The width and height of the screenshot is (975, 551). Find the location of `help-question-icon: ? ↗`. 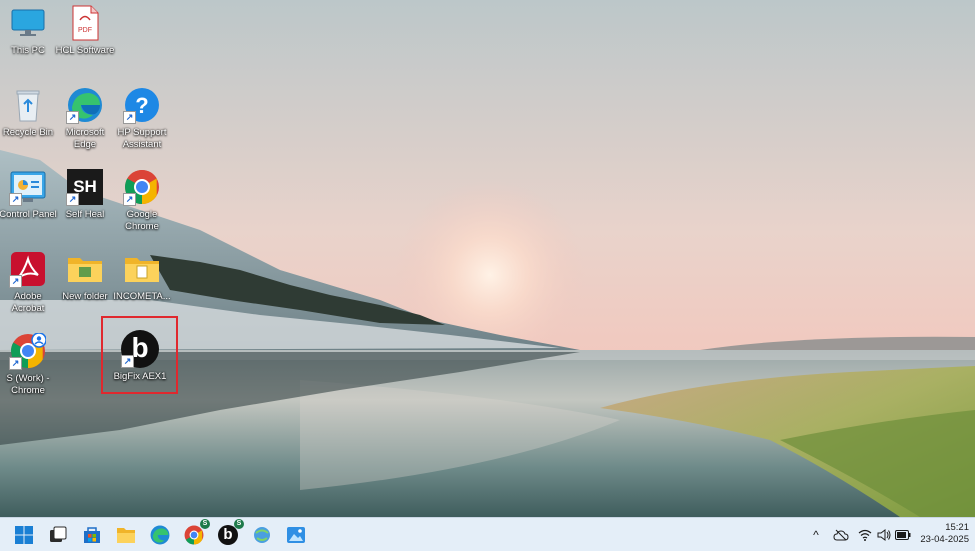

help-question-icon: ? ↗ is located at coordinates (142, 105).